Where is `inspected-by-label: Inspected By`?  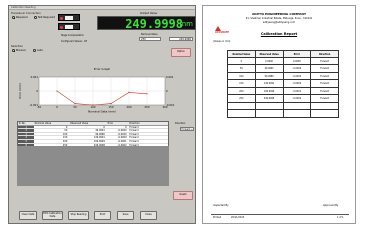 inspected-by-label: Inspected By is located at coordinates (221, 205).